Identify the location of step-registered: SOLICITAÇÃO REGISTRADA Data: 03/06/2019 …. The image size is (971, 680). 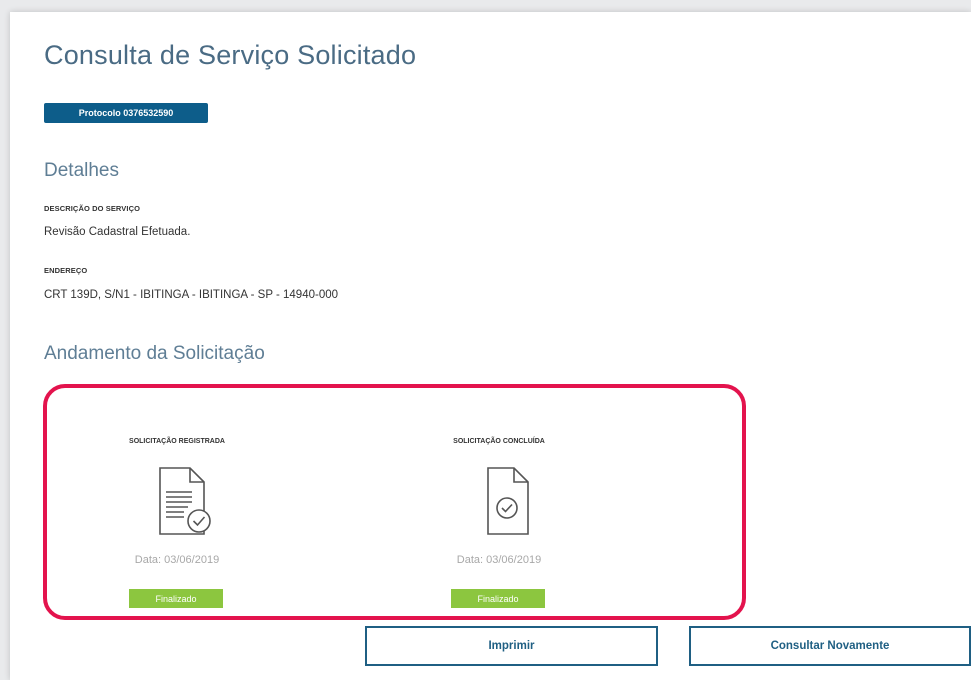
(177, 502).